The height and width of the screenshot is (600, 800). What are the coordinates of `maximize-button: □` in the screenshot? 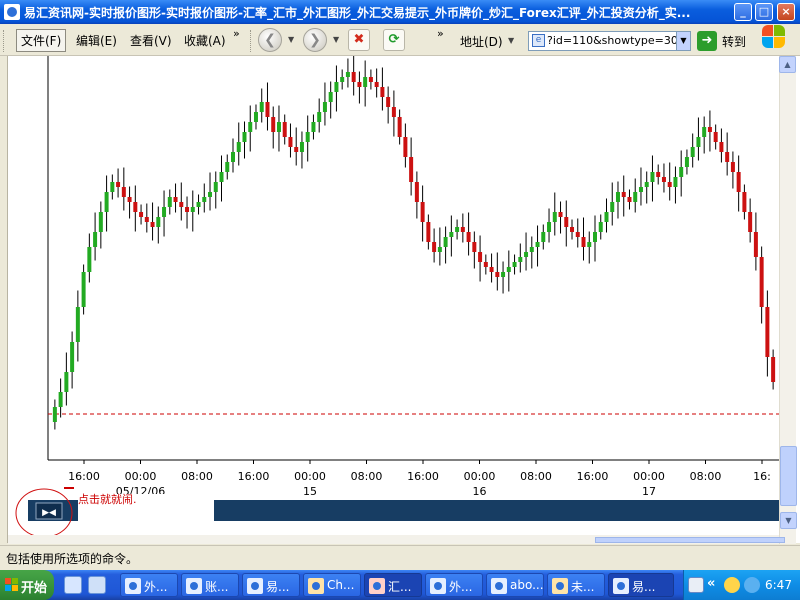 It's located at (764, 12).